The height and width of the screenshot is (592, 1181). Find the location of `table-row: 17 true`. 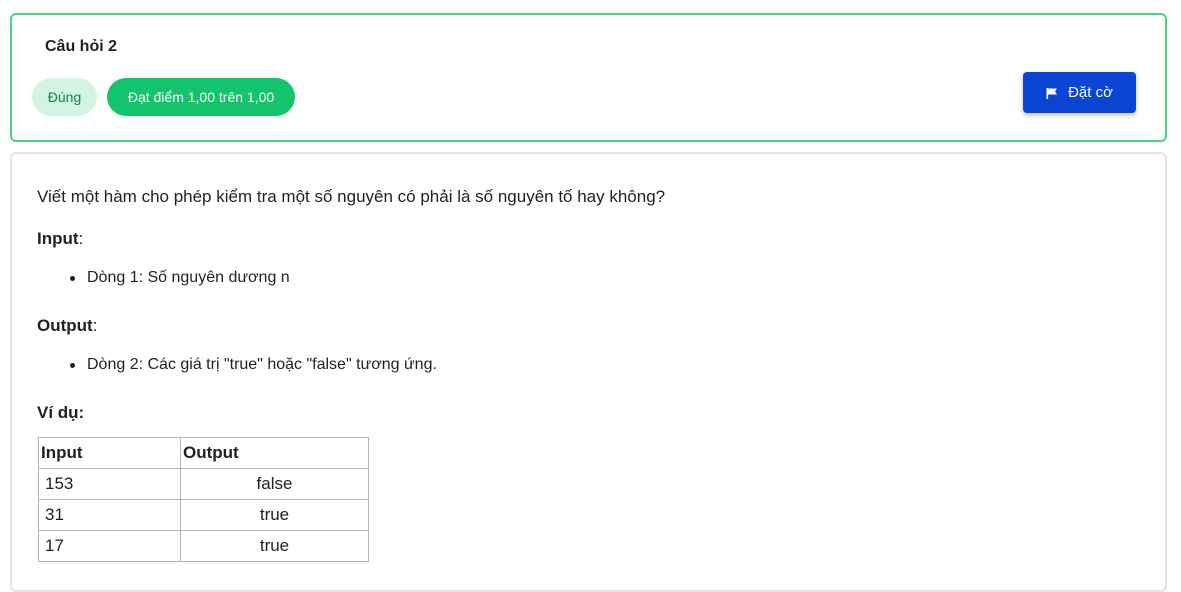

table-row: 17 true is located at coordinates (203, 546).